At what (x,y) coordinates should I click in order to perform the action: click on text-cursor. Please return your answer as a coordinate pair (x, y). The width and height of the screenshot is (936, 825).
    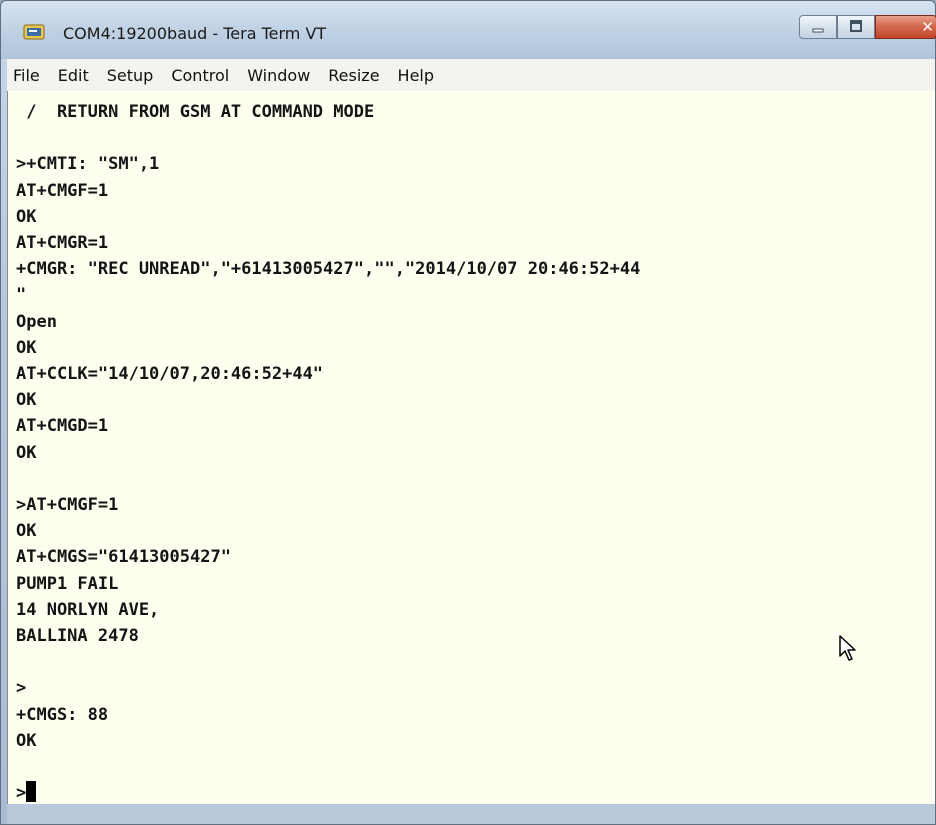
    Looking at the image, I should click on (31, 792).